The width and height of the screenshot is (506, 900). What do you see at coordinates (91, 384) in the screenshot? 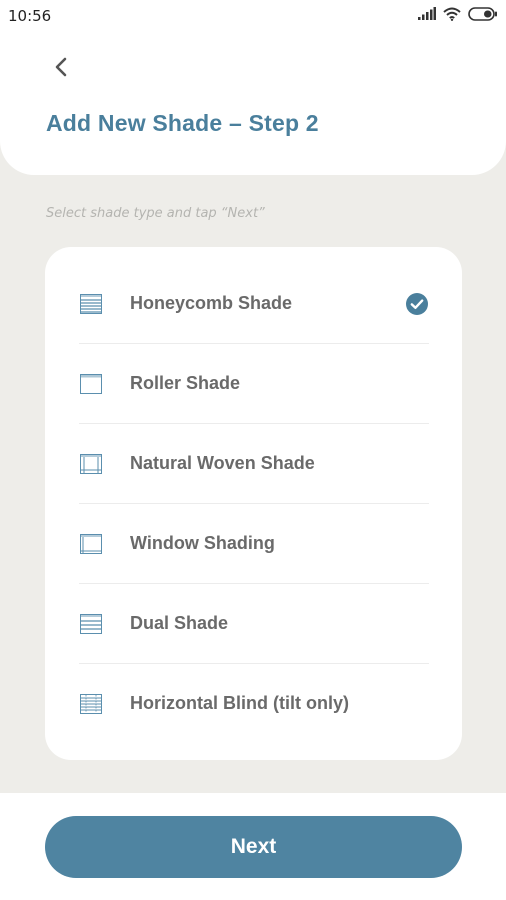
I see `roller-shade-icon` at bounding box center [91, 384].